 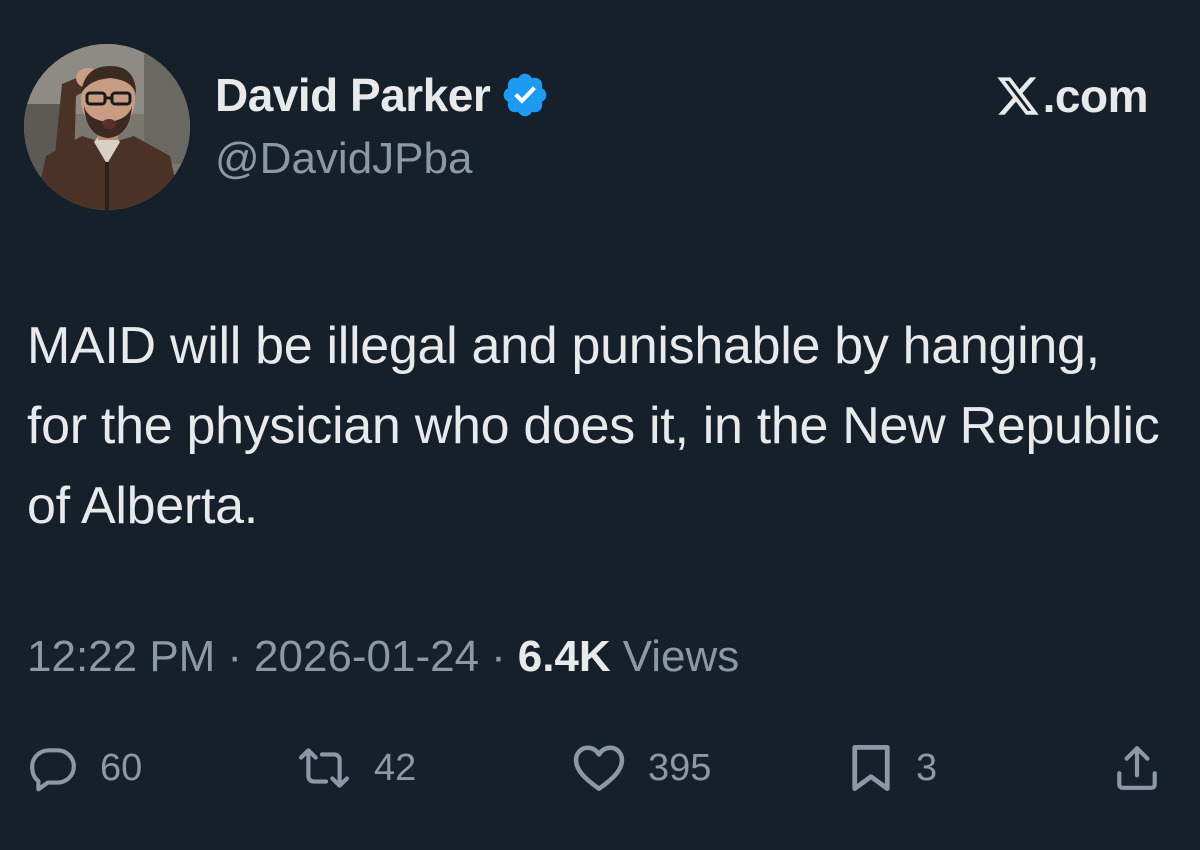 I want to click on heart-icon, so click(x=599, y=768).